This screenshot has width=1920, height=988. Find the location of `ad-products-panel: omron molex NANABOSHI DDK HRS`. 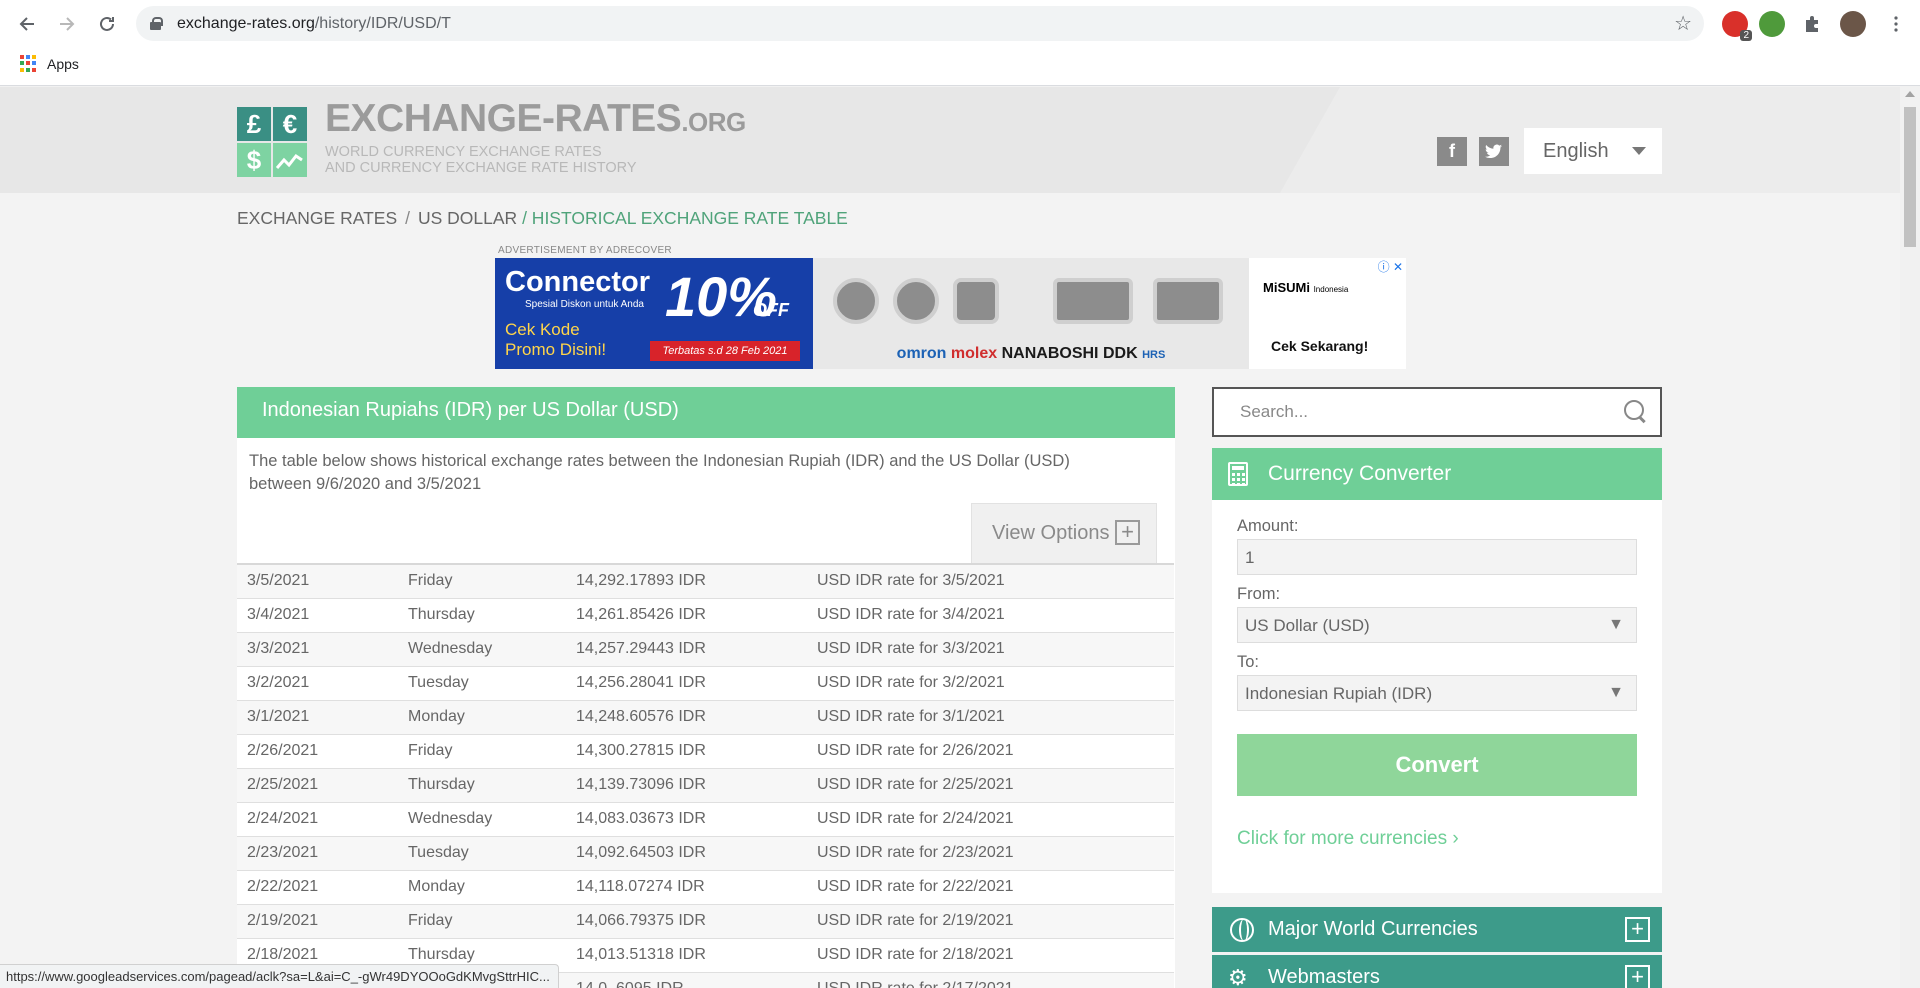

ad-products-panel: omron molex NANABOSHI DDK HRS is located at coordinates (1031, 313).